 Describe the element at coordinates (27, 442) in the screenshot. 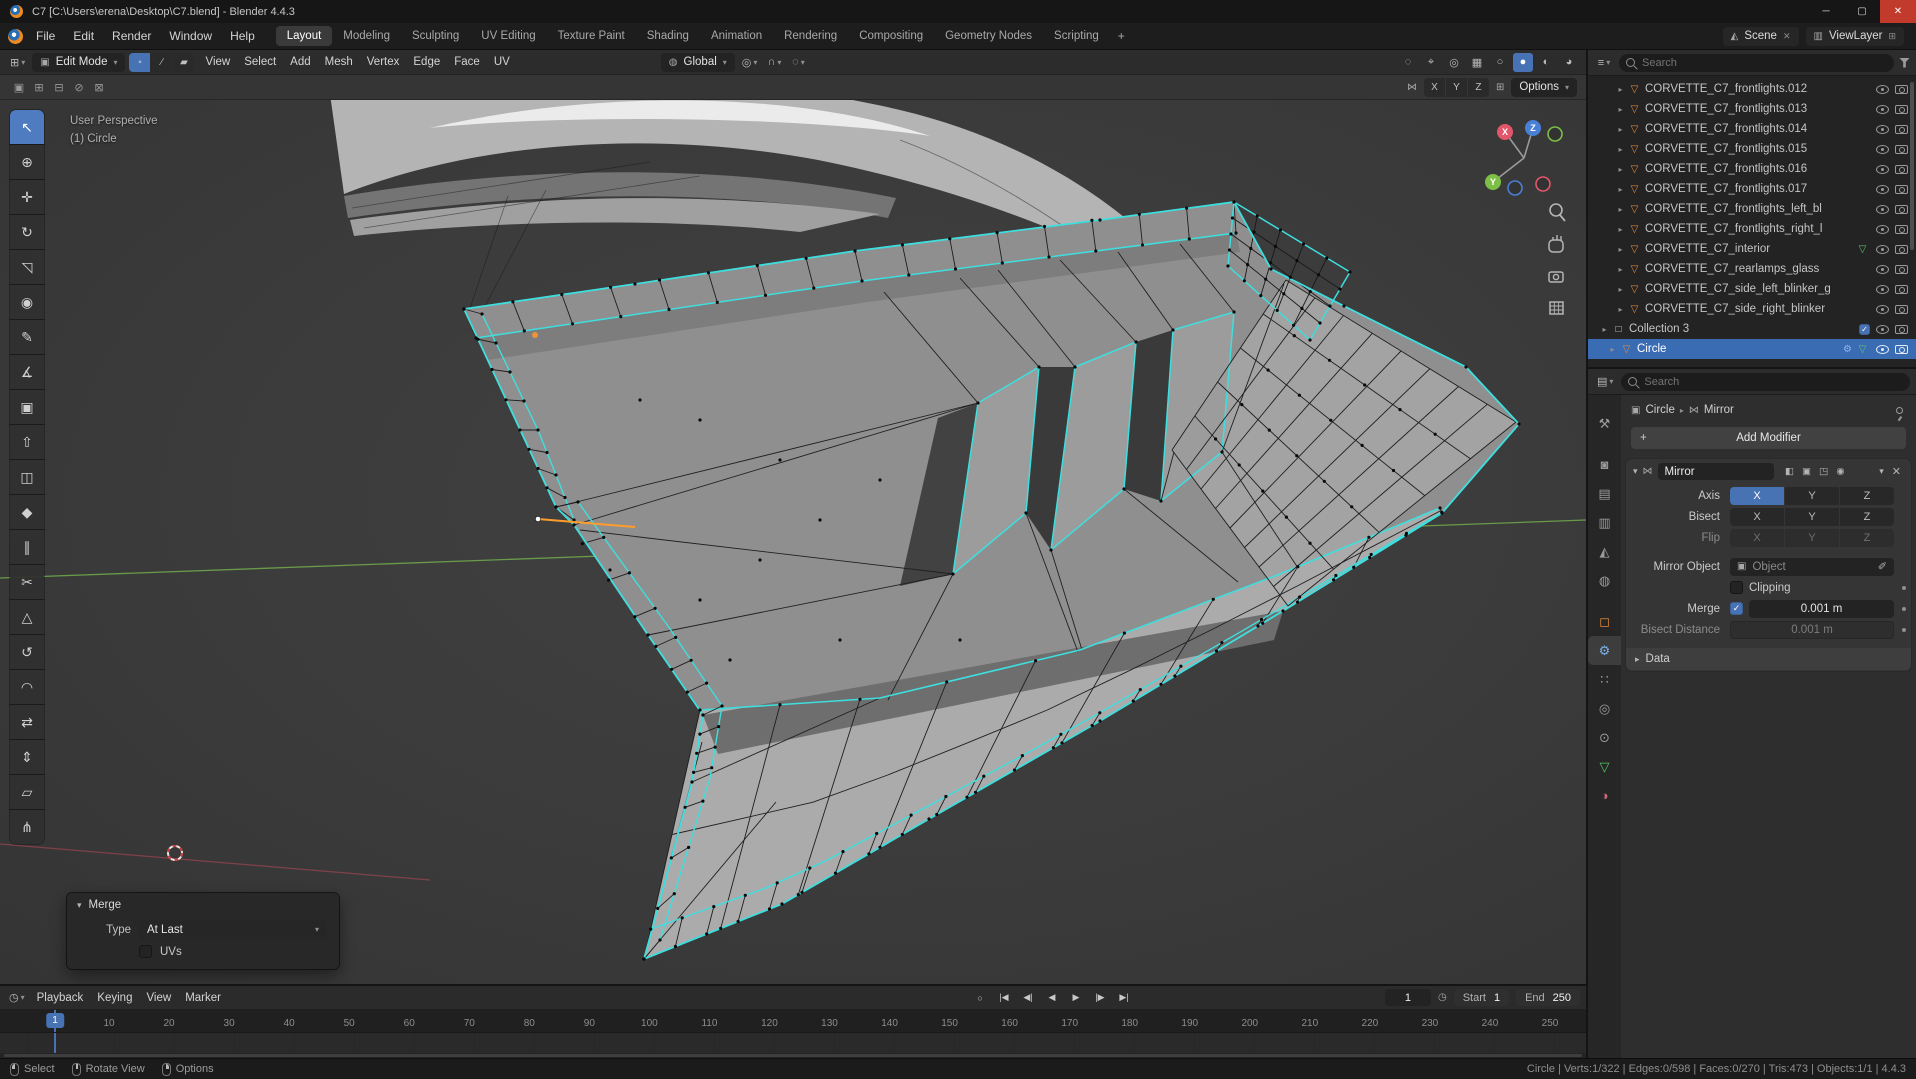

I see `tool-extrude-region: ⇧` at that location.